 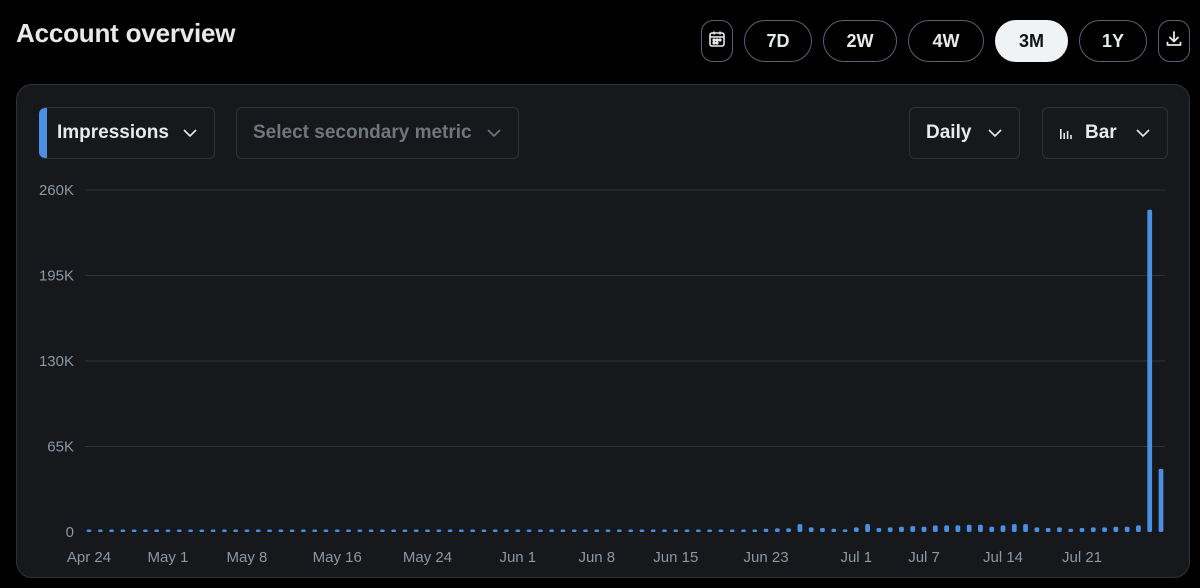 What do you see at coordinates (860, 41) in the screenshot?
I see `range-2w-button: 2W` at bounding box center [860, 41].